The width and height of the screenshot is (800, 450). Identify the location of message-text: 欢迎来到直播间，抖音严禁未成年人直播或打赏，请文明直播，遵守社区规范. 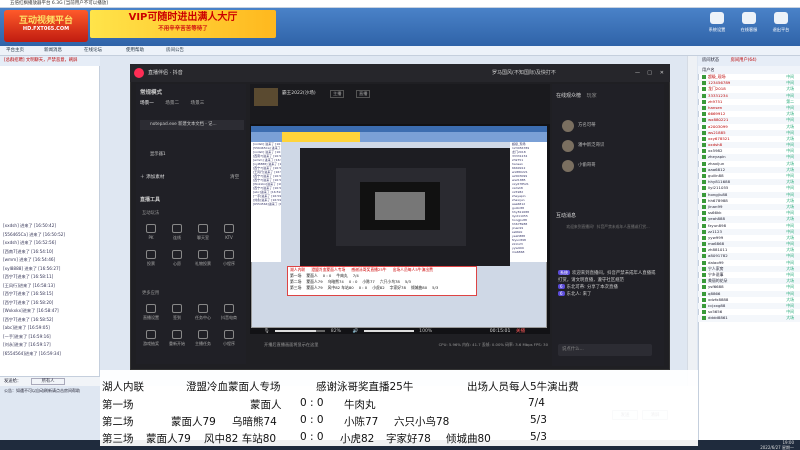
(607, 277).